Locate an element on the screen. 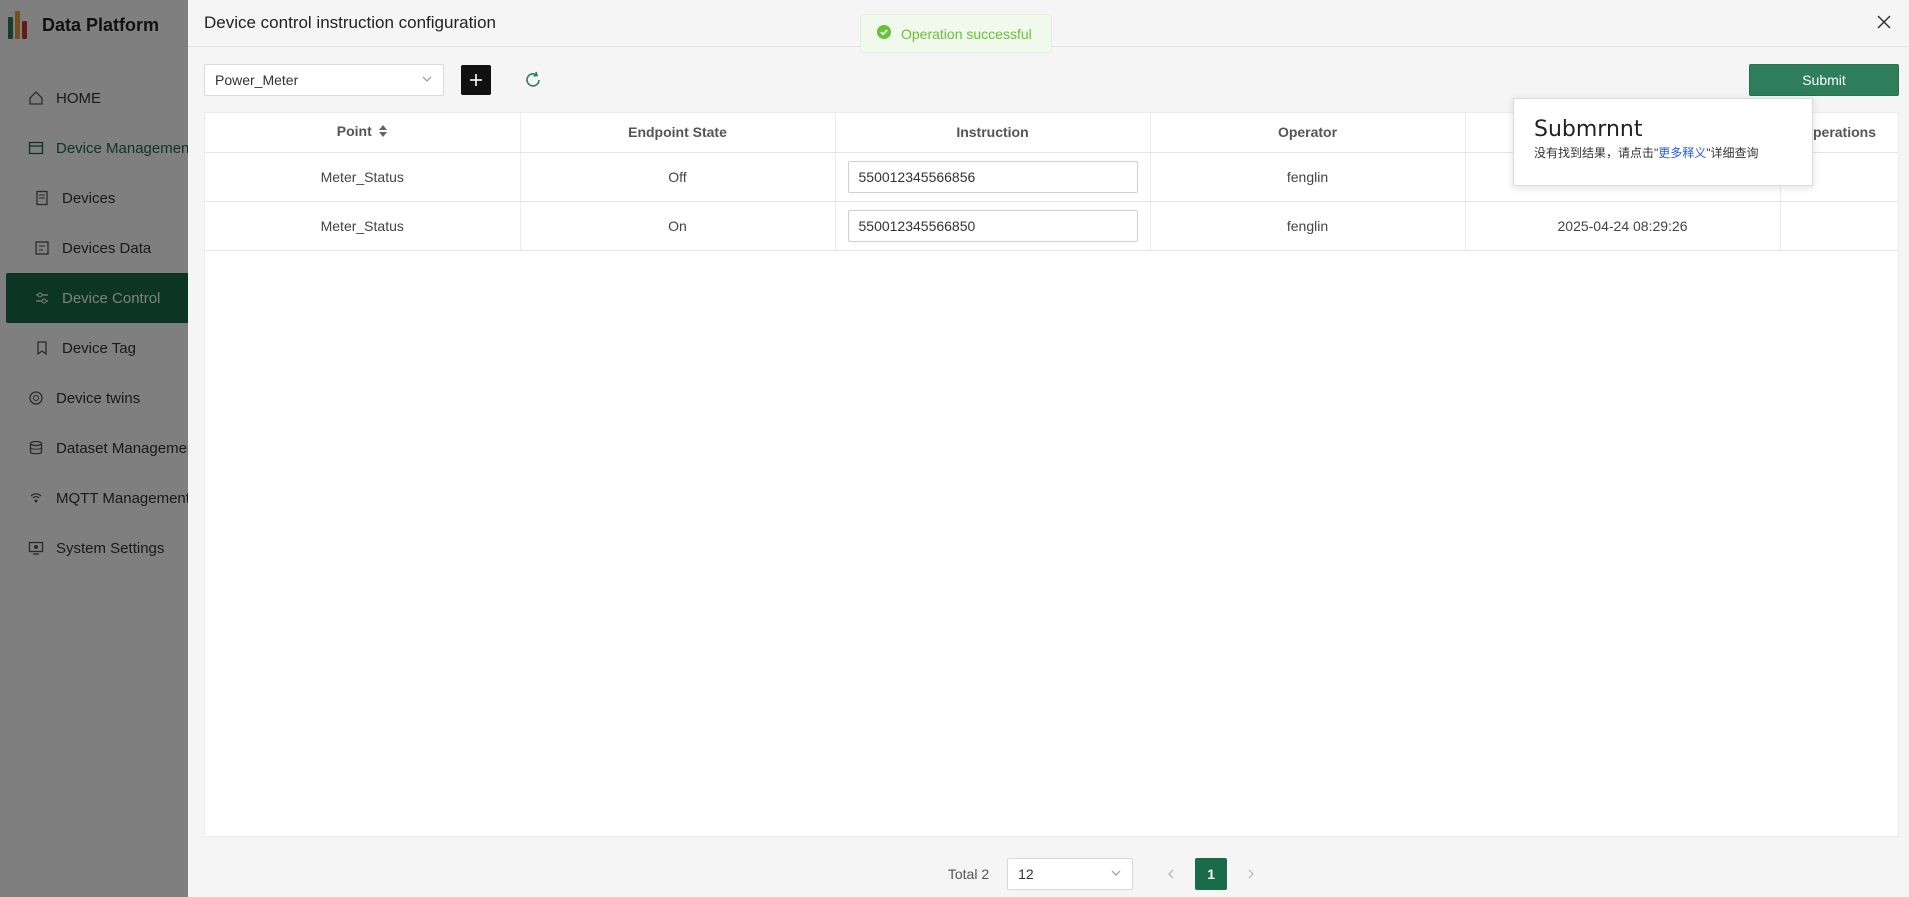 The width and height of the screenshot is (1909, 897). submit-button: Submit is located at coordinates (1824, 80).